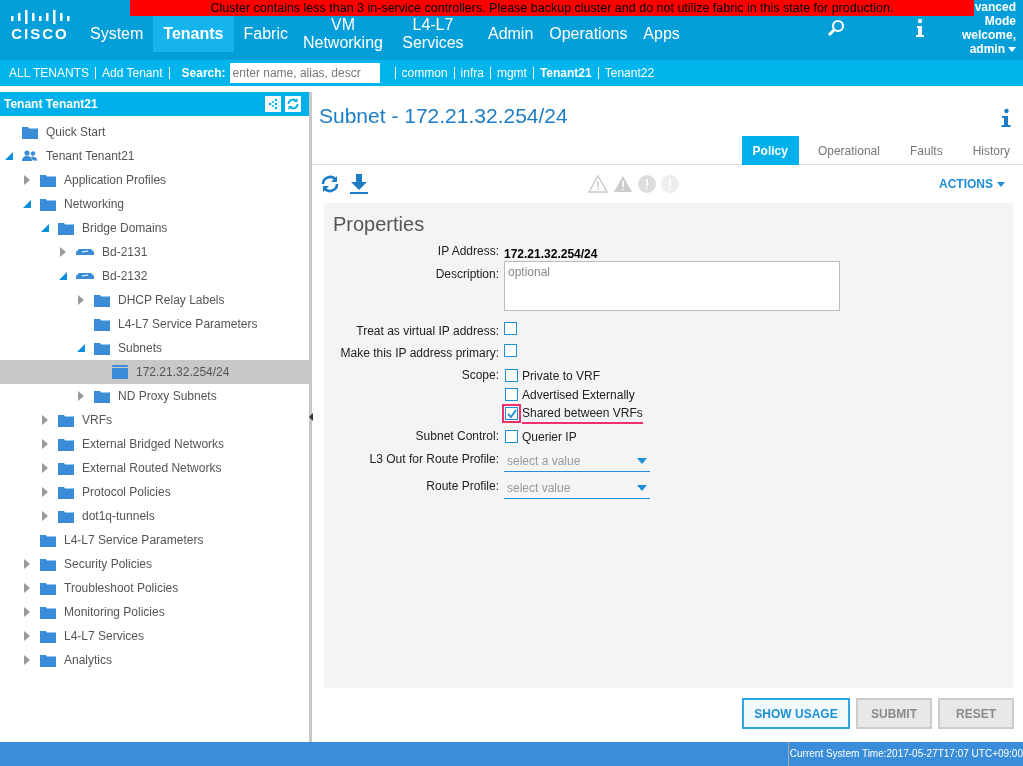  What do you see at coordinates (511, 73) in the screenshot?
I see `tenant-link: mgmt` at bounding box center [511, 73].